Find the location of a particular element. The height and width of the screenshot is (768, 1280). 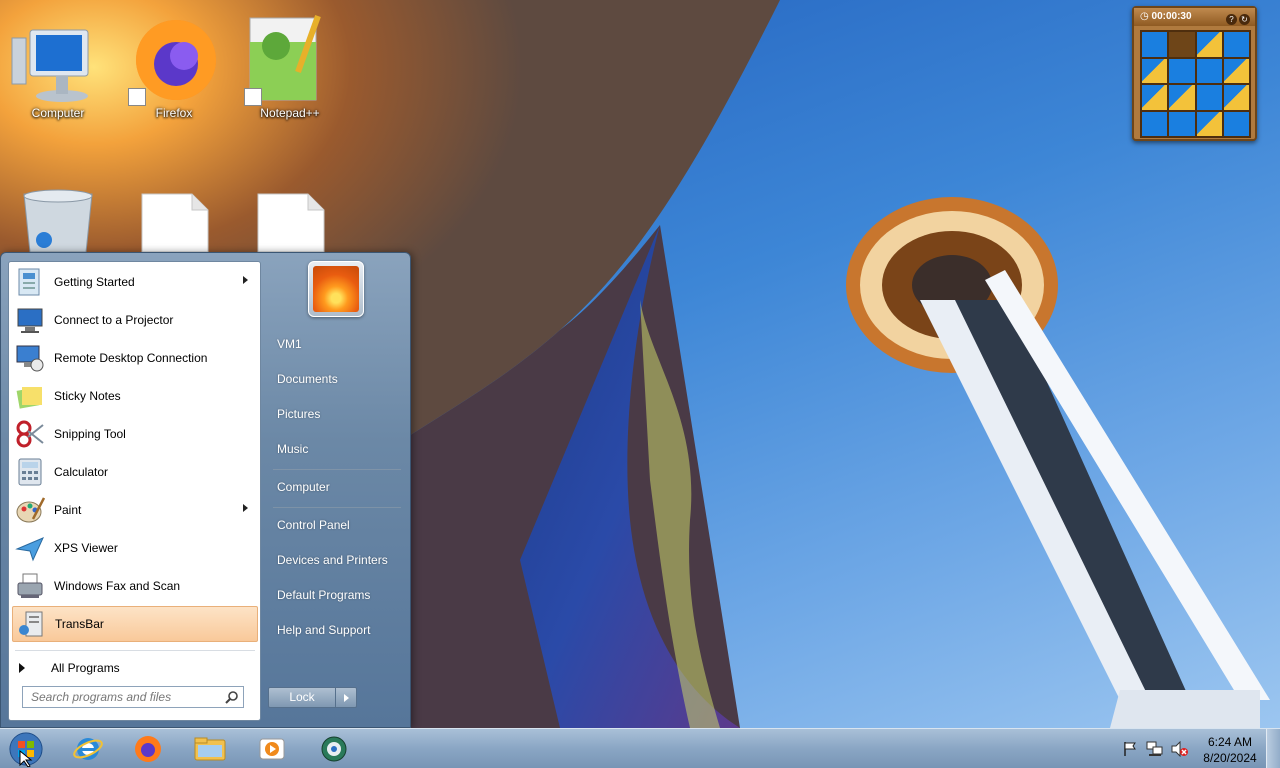

program-calculator: Calculator is located at coordinates (135, 472).